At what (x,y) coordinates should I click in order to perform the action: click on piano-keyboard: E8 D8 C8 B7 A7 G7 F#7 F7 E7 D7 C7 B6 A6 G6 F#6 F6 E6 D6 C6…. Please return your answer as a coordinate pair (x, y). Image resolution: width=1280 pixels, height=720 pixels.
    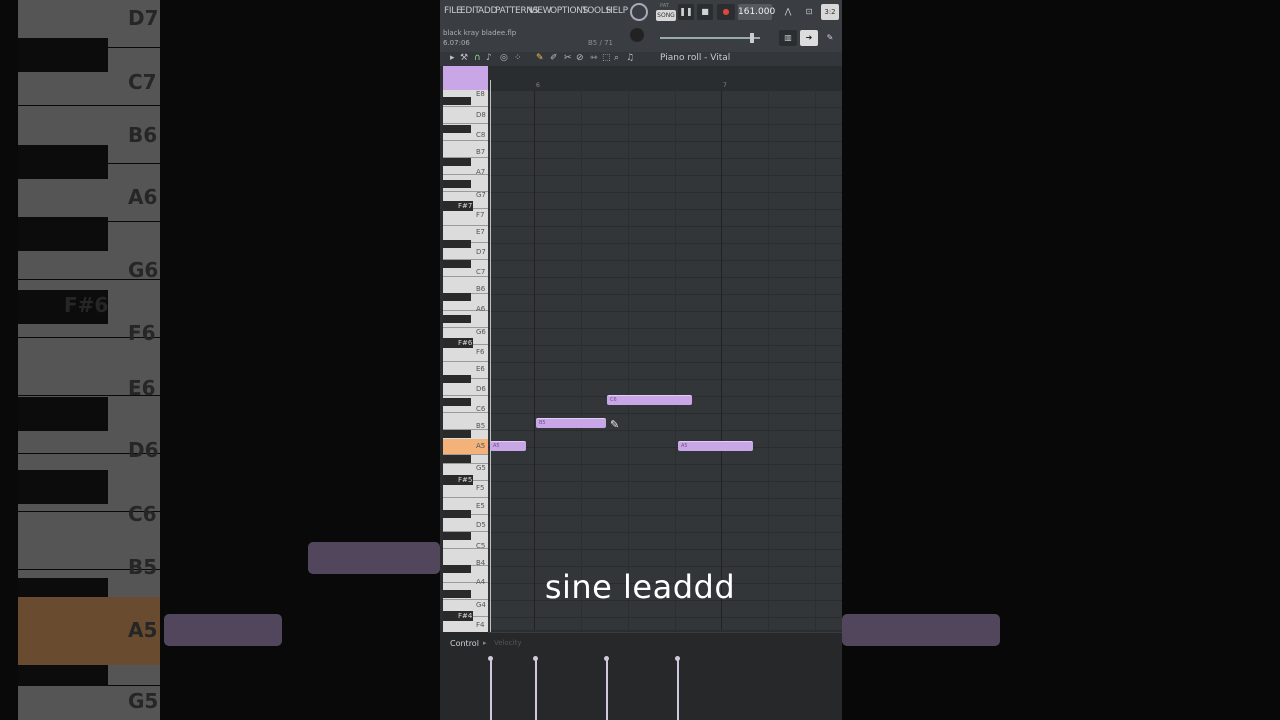
    Looking at the image, I should click on (465, 362).